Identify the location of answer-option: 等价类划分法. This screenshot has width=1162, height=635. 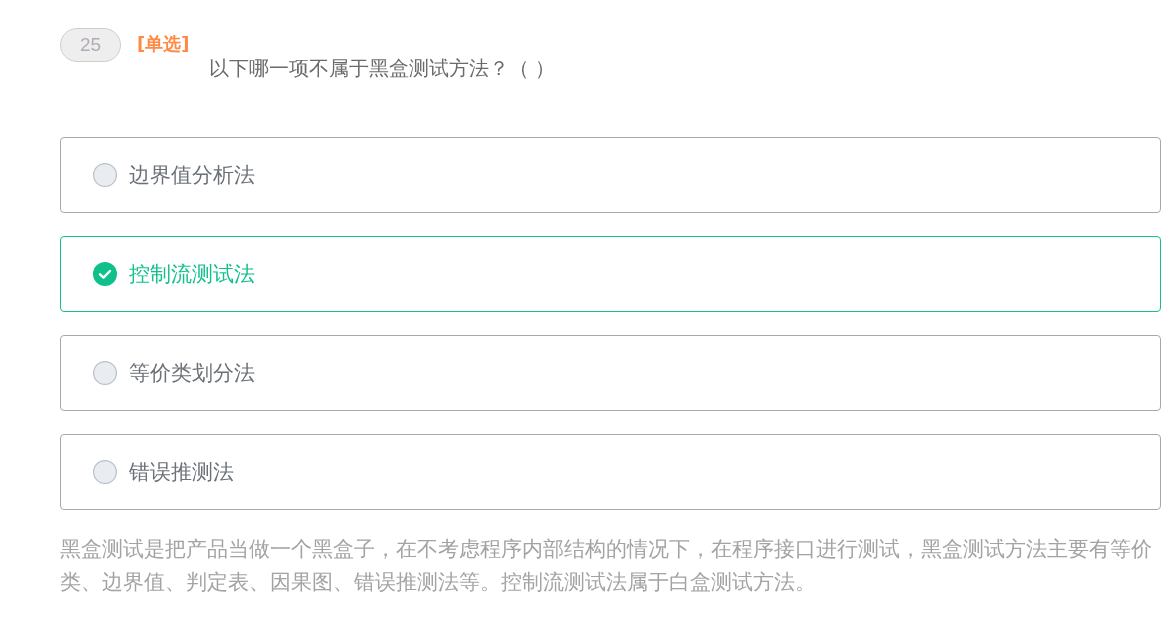
(610, 373).